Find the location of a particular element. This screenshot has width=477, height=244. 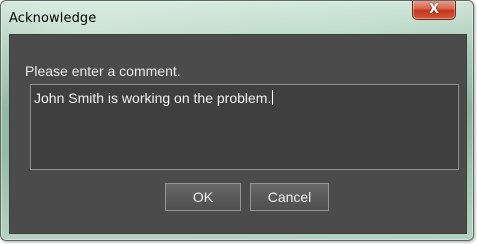

window-title: Acknowledge is located at coordinates (53, 18).